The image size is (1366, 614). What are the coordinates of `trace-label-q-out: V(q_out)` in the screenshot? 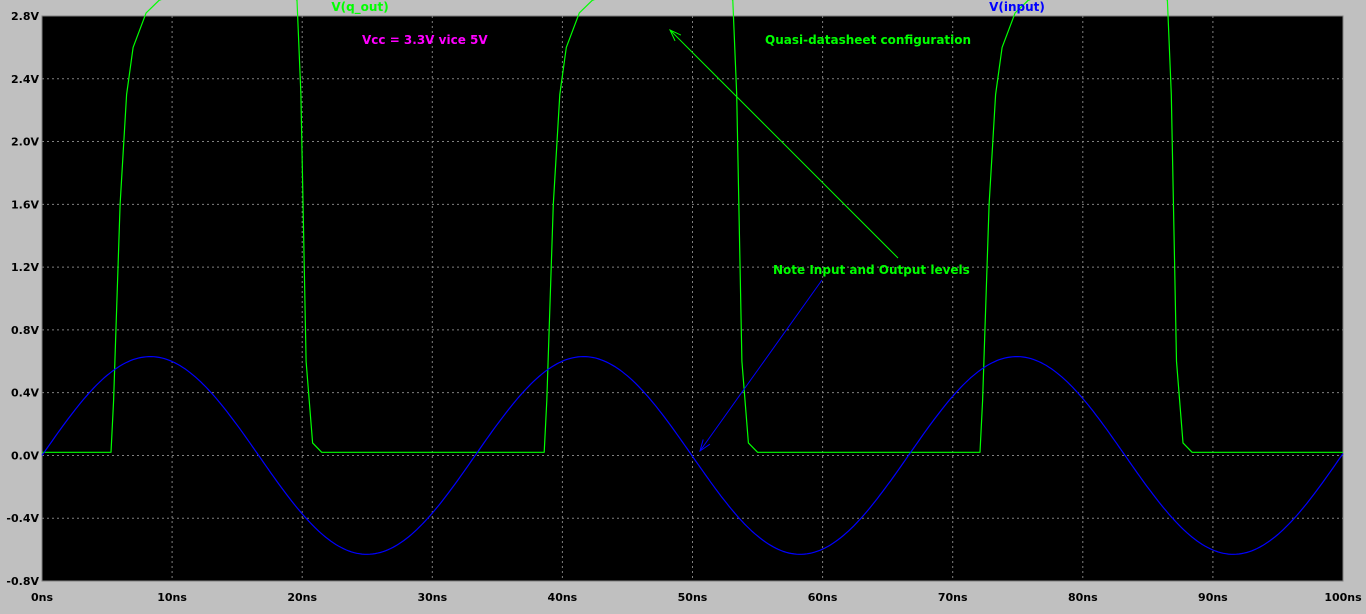 It's located at (359, 7).